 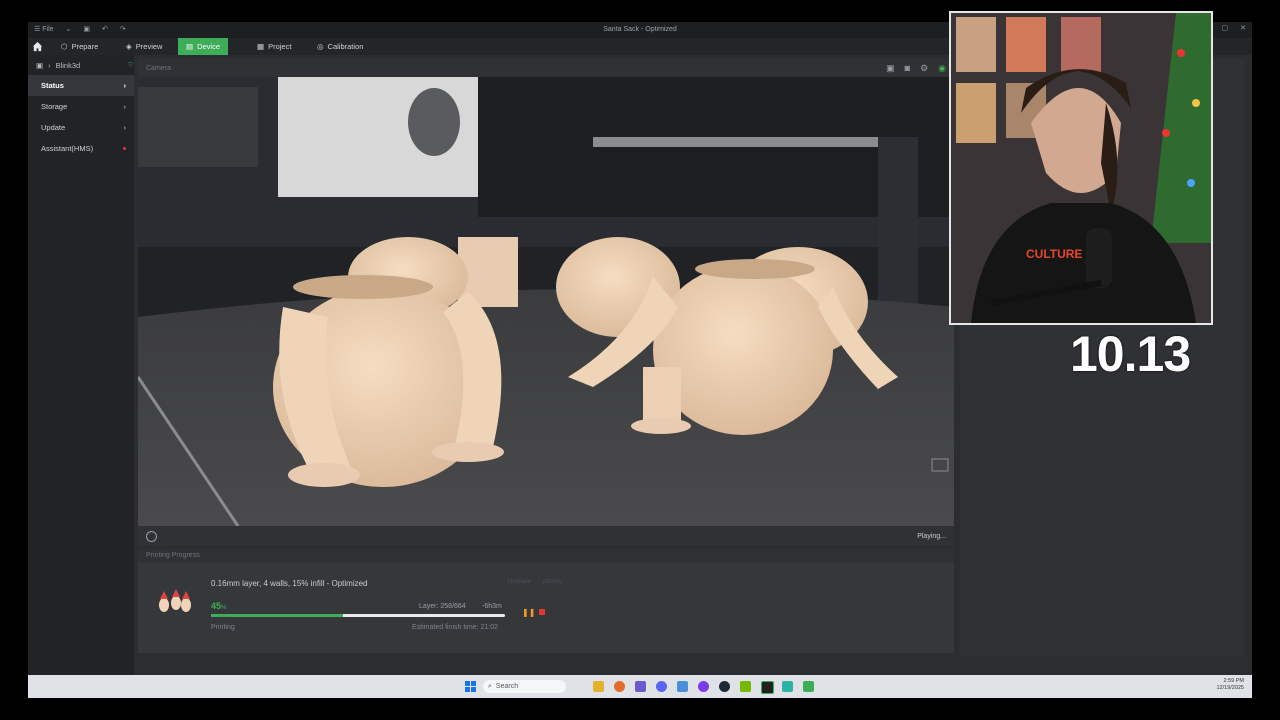 What do you see at coordinates (546, 556) in the screenshot?
I see `printing-progress-header: Printing Progress` at bounding box center [546, 556].